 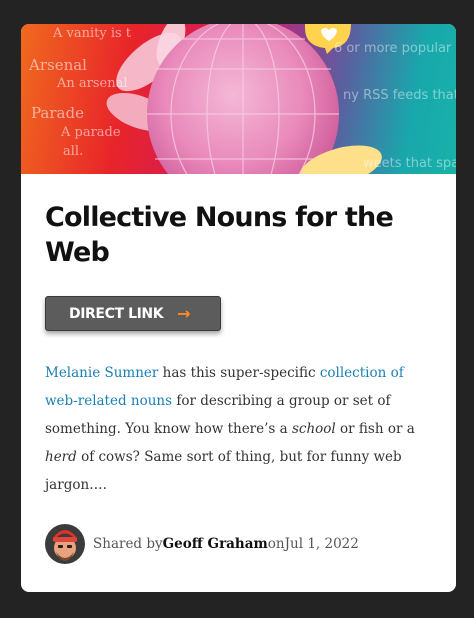 What do you see at coordinates (92, 33) in the screenshot?
I see `hero-snippet: A vanity is t` at bounding box center [92, 33].